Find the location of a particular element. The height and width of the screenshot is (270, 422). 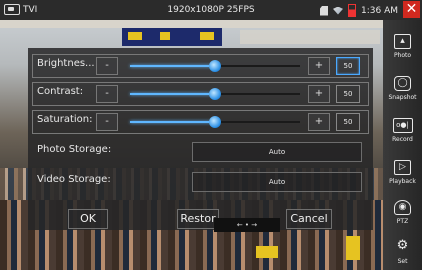

brightness-row: Brightnes... - + 50 is located at coordinates (200, 66).